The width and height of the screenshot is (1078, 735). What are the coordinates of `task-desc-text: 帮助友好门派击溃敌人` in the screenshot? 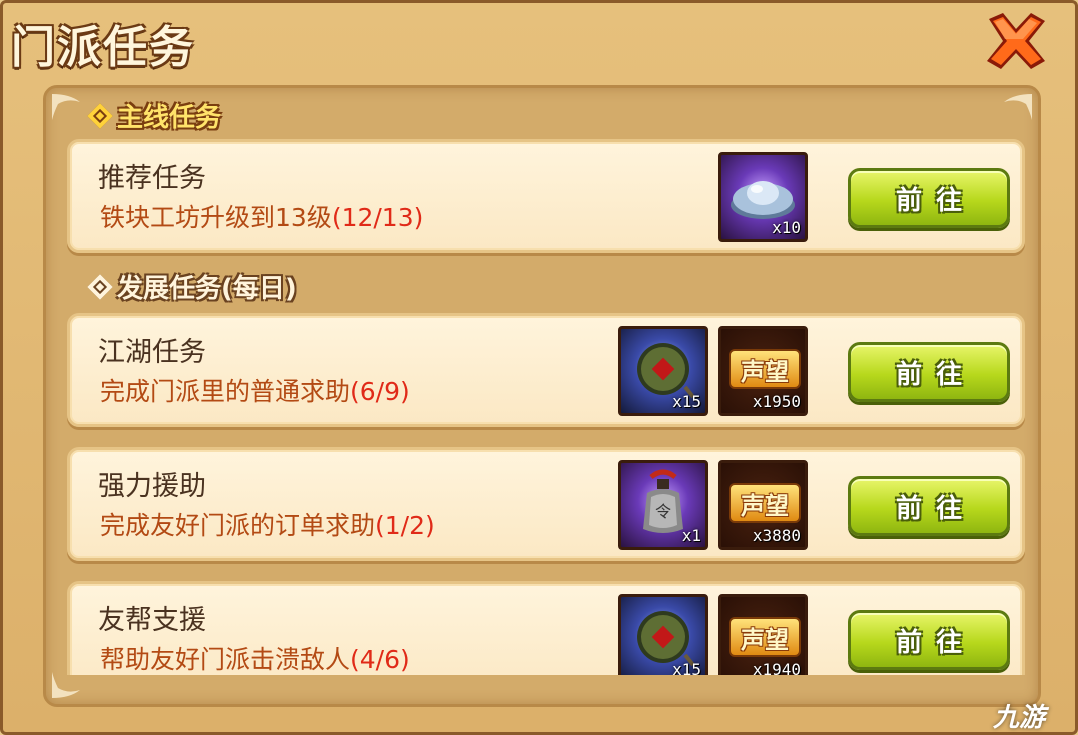 It's located at (225, 659).